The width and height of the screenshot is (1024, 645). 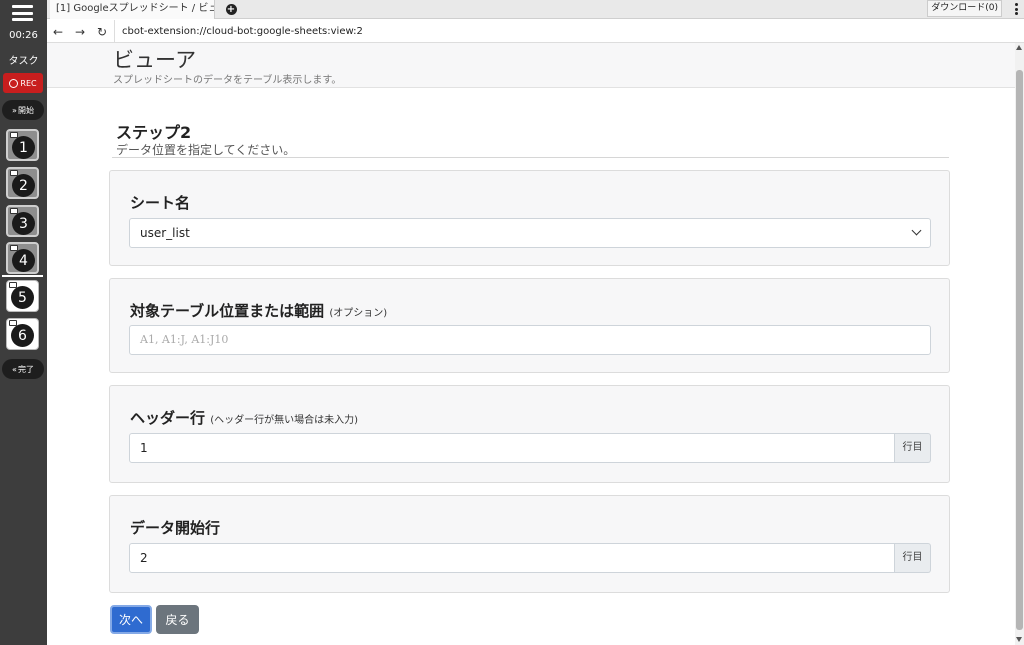 I want to click on step-number: 6, so click(x=22, y=335).